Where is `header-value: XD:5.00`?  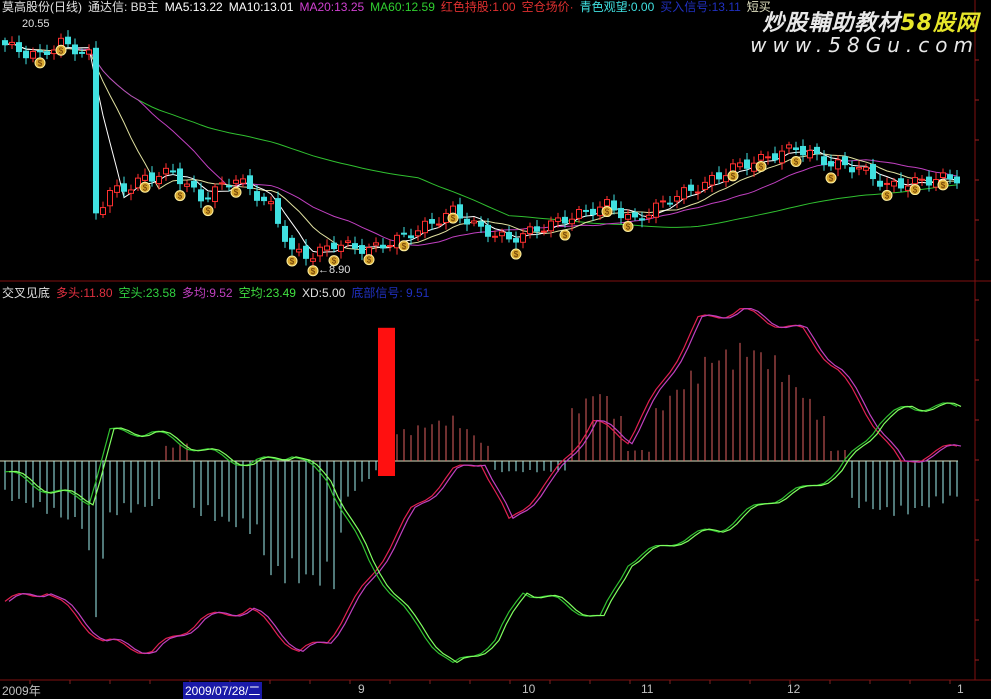
header-value: XD:5.00 is located at coordinates (323, 293).